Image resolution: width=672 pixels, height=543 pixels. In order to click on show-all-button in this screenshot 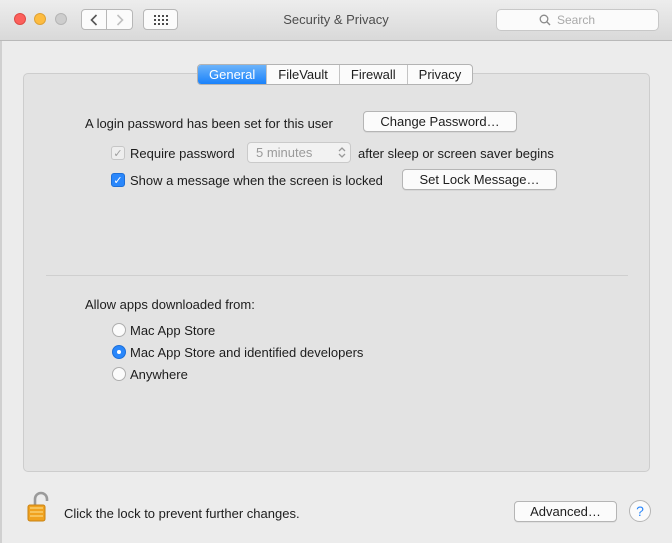, I will do `click(160, 19)`.